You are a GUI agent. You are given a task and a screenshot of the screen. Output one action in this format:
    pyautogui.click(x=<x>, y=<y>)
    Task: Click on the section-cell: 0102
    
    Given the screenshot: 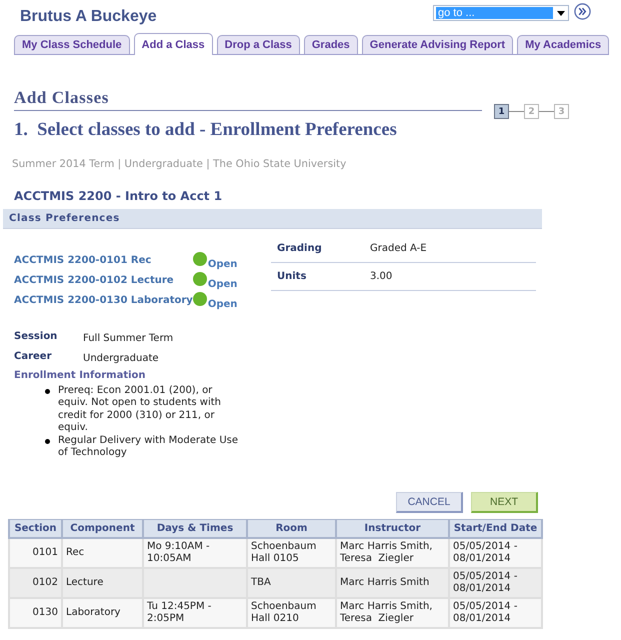 What is the action you would take?
    pyautogui.click(x=35, y=583)
    